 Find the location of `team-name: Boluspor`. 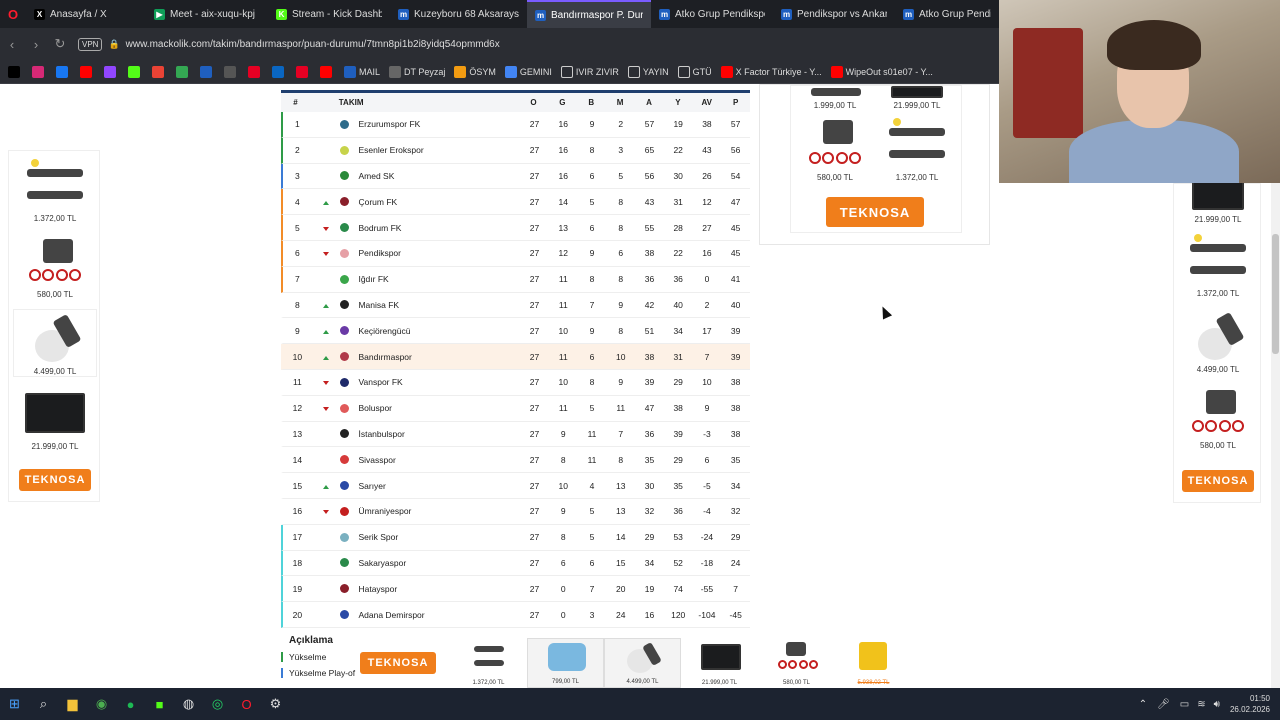

team-name: Boluspor is located at coordinates (375, 408).